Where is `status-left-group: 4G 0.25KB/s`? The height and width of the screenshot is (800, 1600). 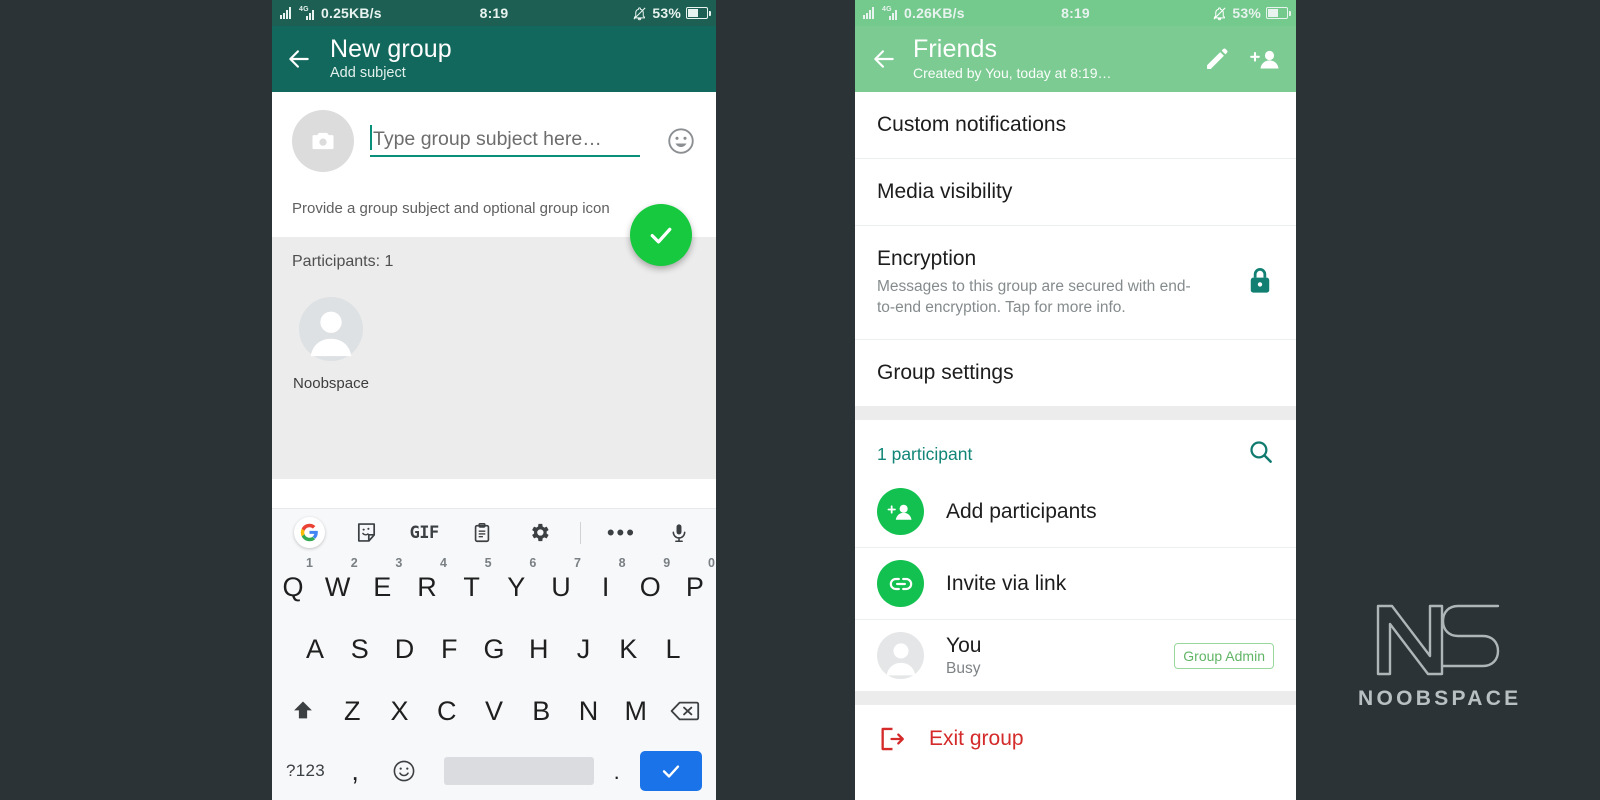
status-left-group: 4G 0.25KB/s is located at coordinates (331, 13).